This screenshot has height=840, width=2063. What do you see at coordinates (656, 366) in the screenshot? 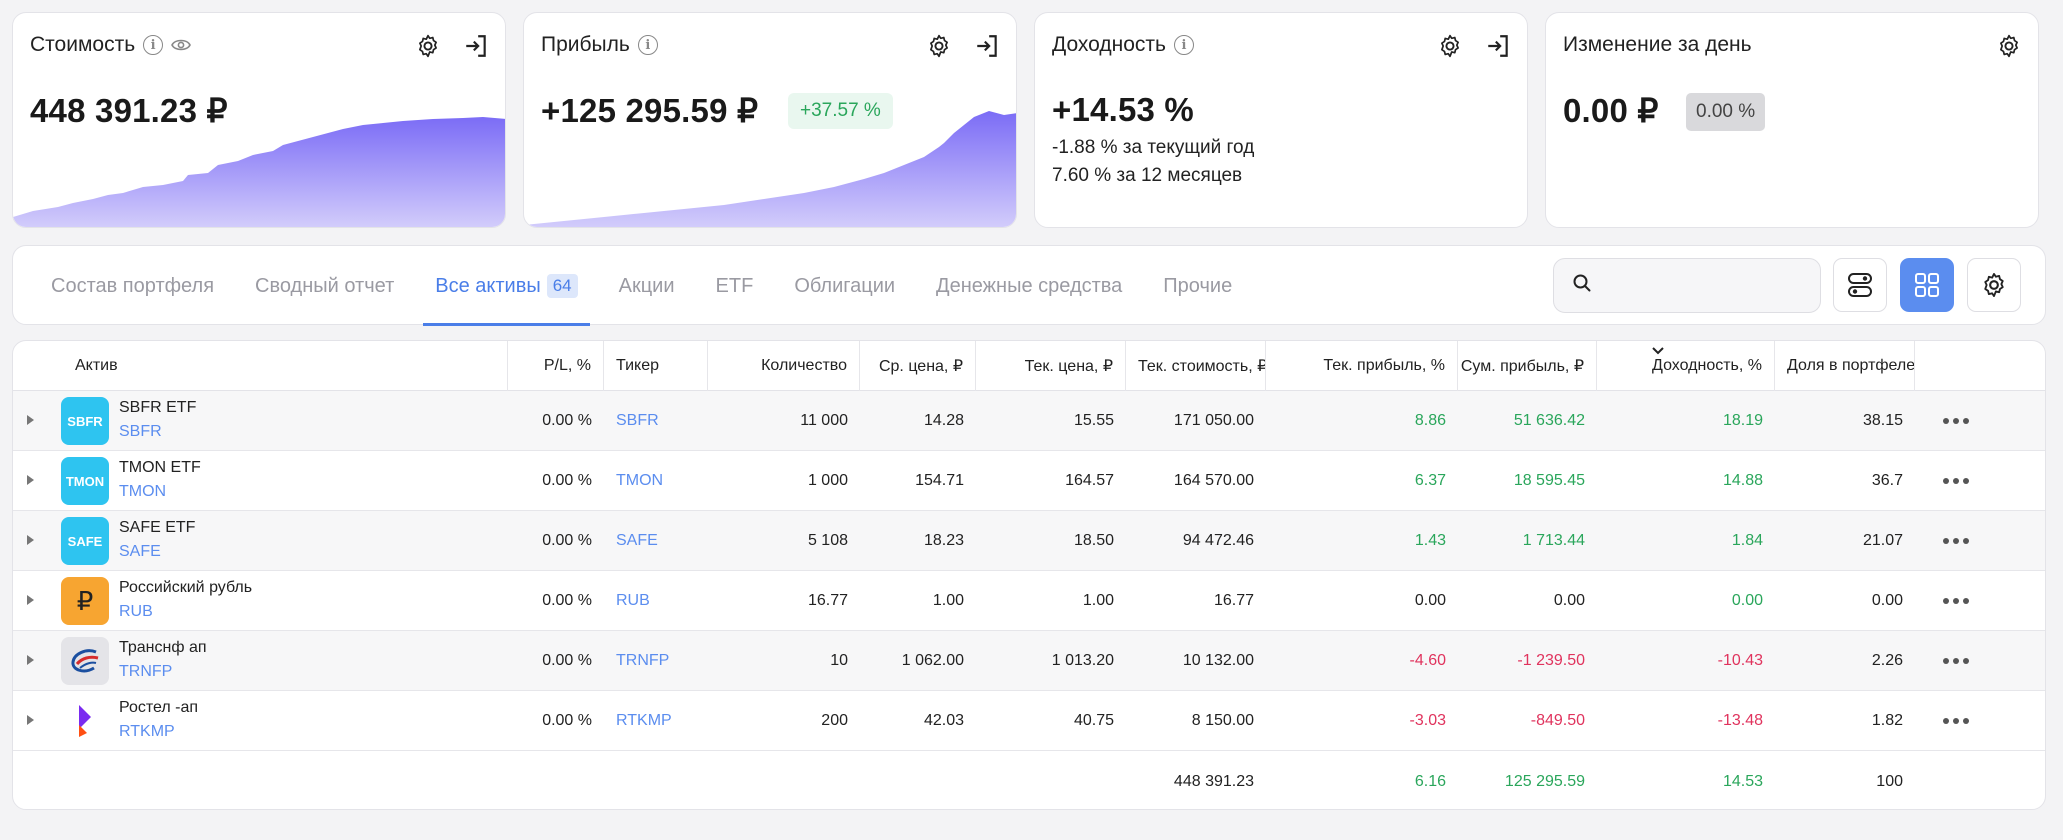
I see `column-ticker: Тикер` at bounding box center [656, 366].